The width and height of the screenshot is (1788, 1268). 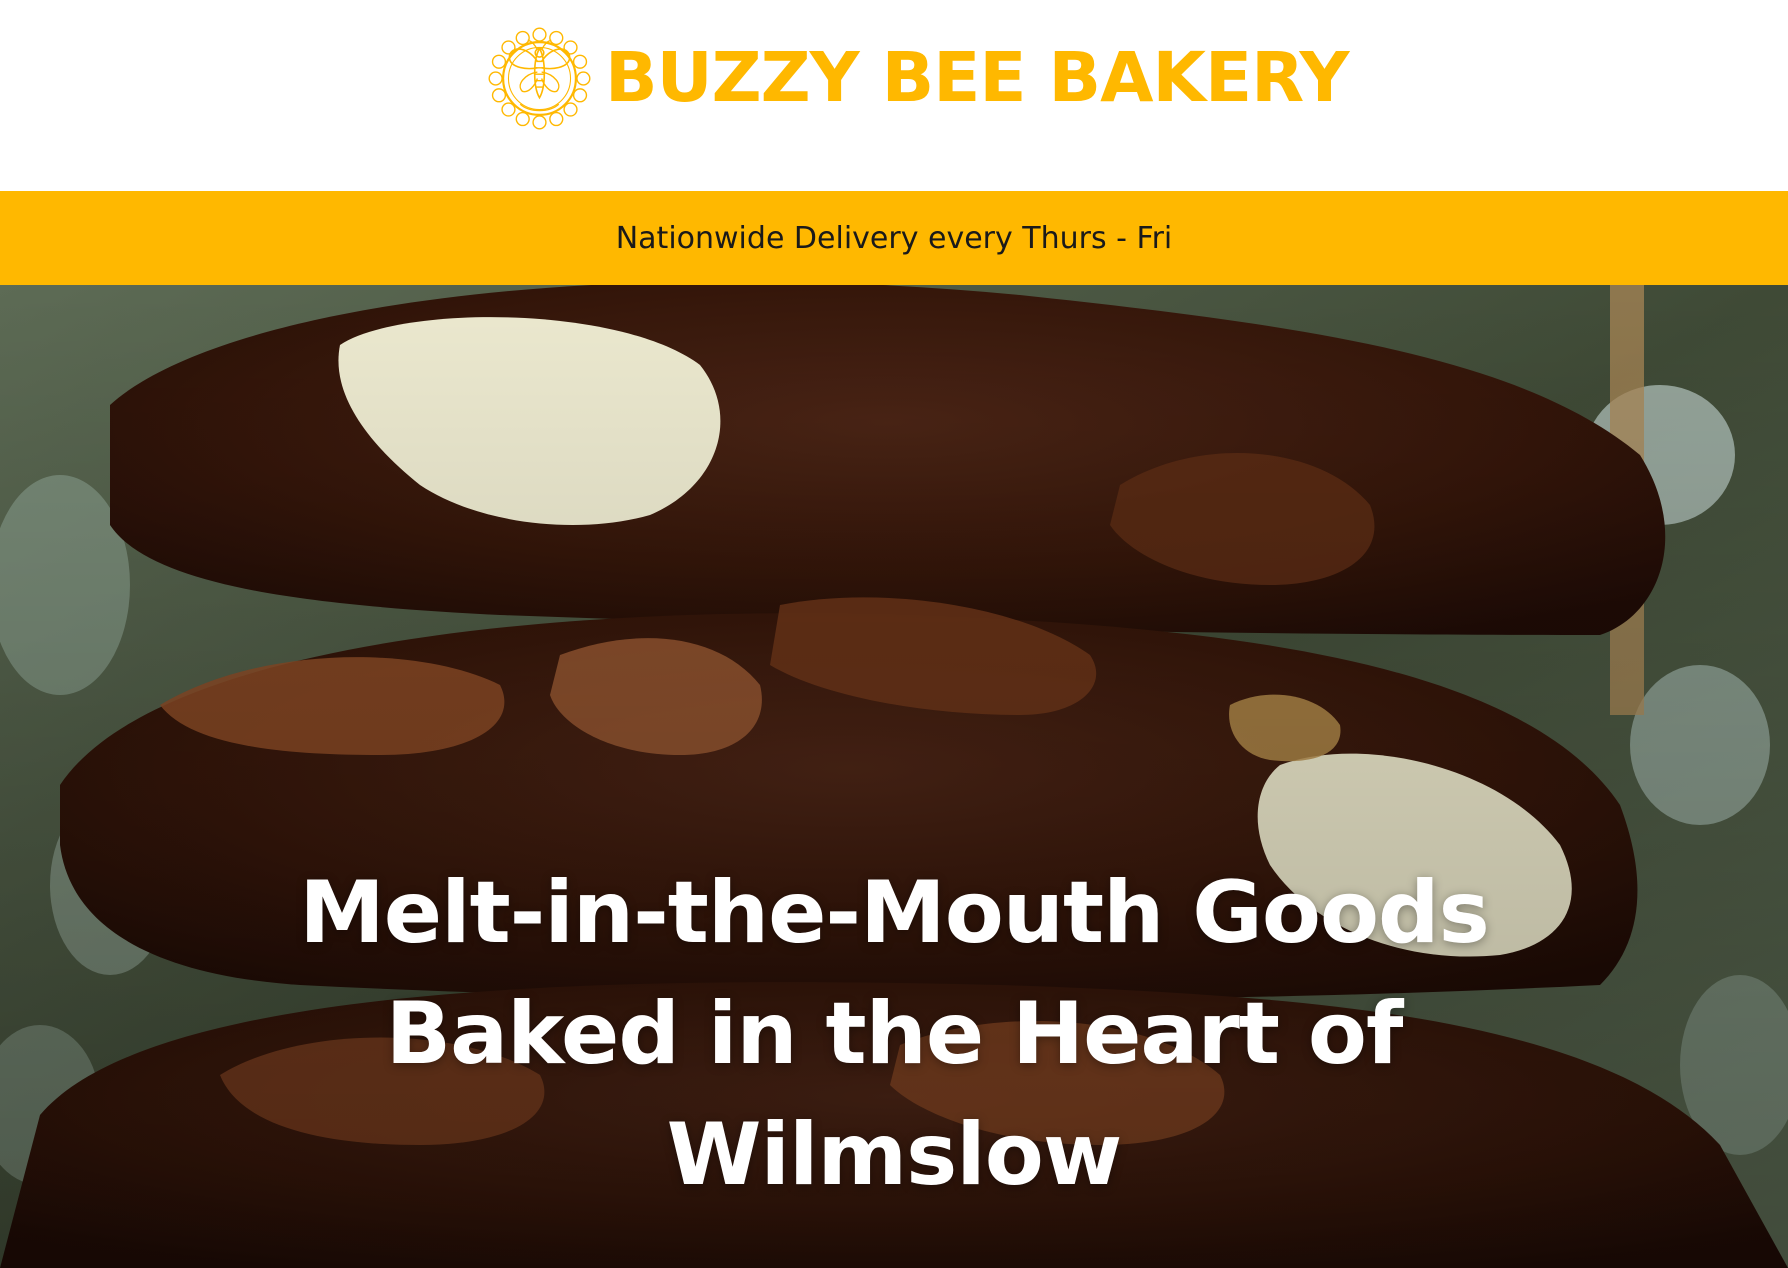 I want to click on logo-link: BUZZY BEE BAKERY, so click(x=917, y=78).